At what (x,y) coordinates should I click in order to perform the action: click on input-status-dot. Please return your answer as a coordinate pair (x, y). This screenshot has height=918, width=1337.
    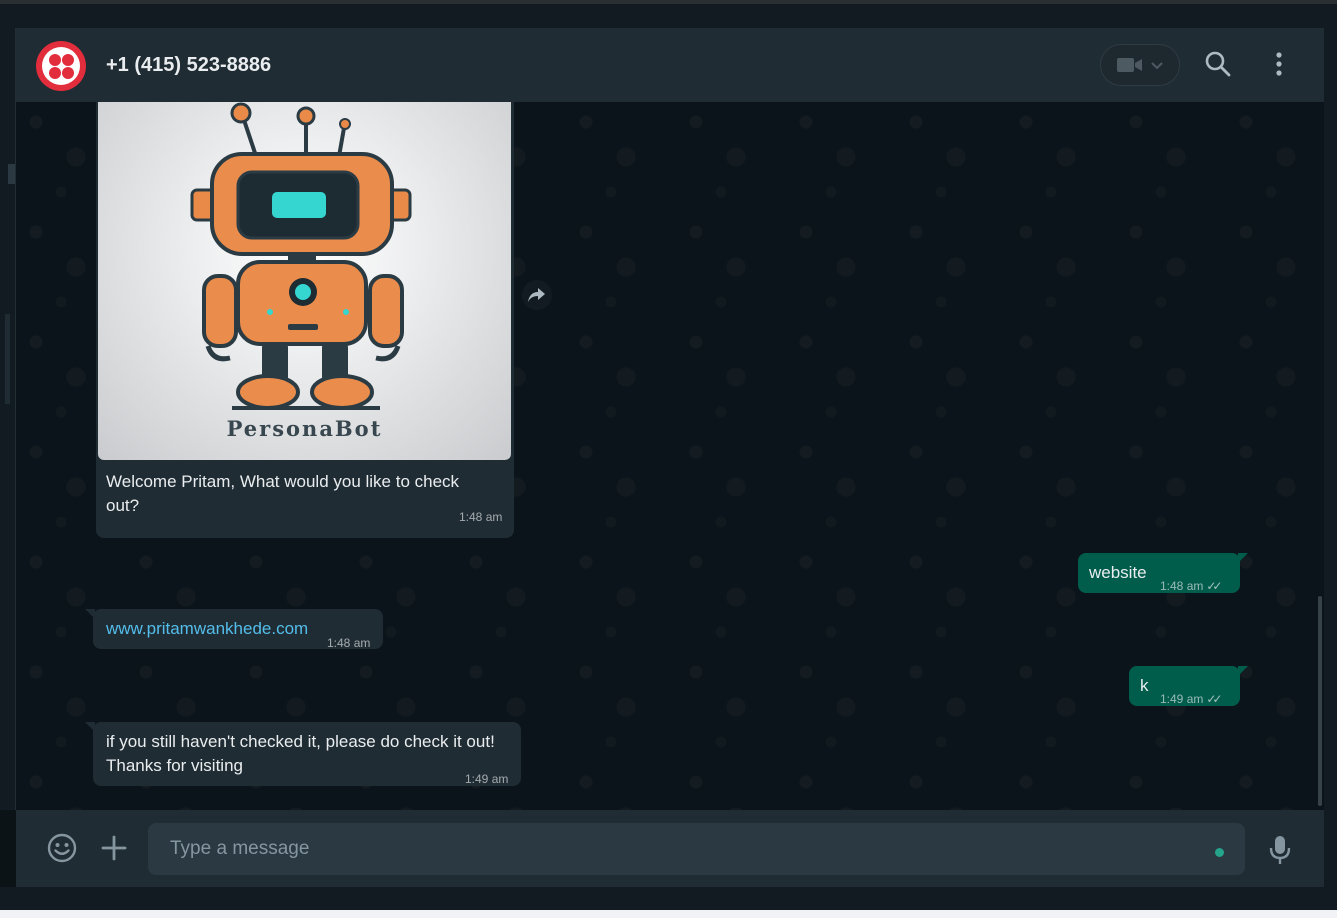
    Looking at the image, I should click on (1219, 852).